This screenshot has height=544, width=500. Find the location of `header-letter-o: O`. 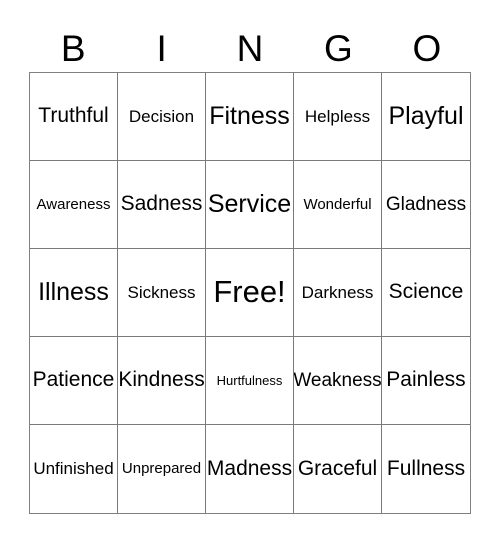

header-letter-o: O is located at coordinates (427, 48).